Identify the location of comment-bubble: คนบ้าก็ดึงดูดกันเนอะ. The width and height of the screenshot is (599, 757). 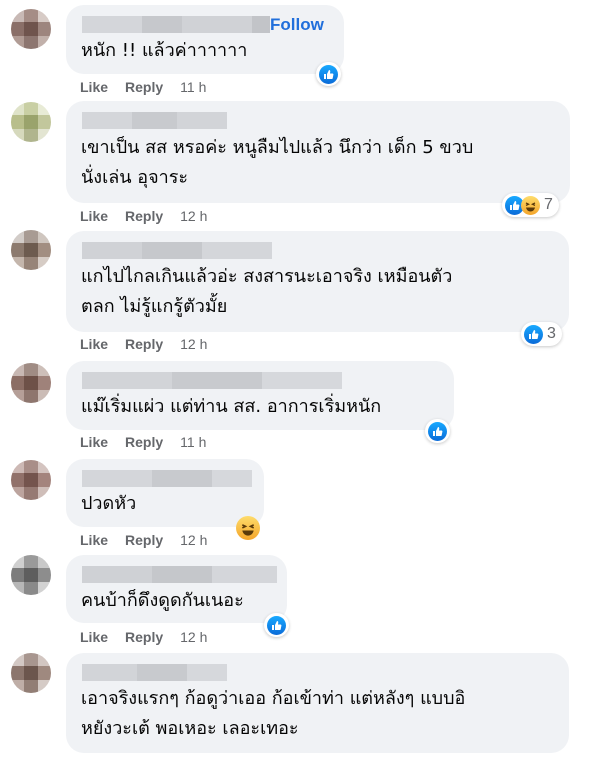
(176, 589).